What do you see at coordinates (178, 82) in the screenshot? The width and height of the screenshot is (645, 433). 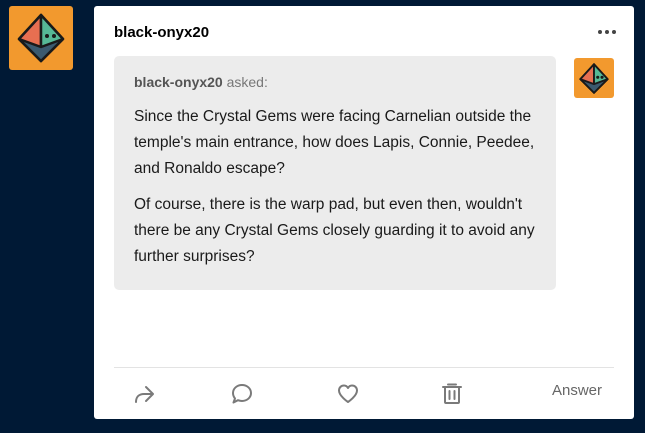 I see `asker-name: black-onyx20` at bounding box center [178, 82].